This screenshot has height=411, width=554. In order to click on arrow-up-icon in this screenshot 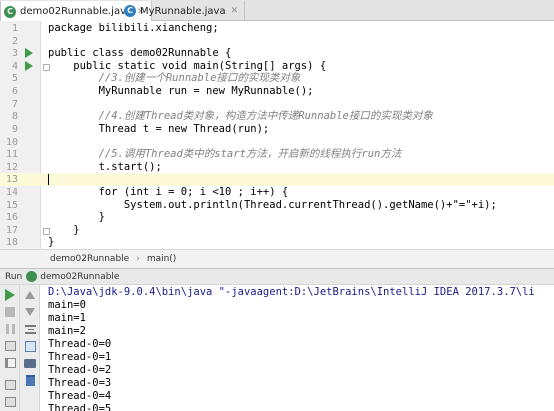, I will do `click(30, 295)`.